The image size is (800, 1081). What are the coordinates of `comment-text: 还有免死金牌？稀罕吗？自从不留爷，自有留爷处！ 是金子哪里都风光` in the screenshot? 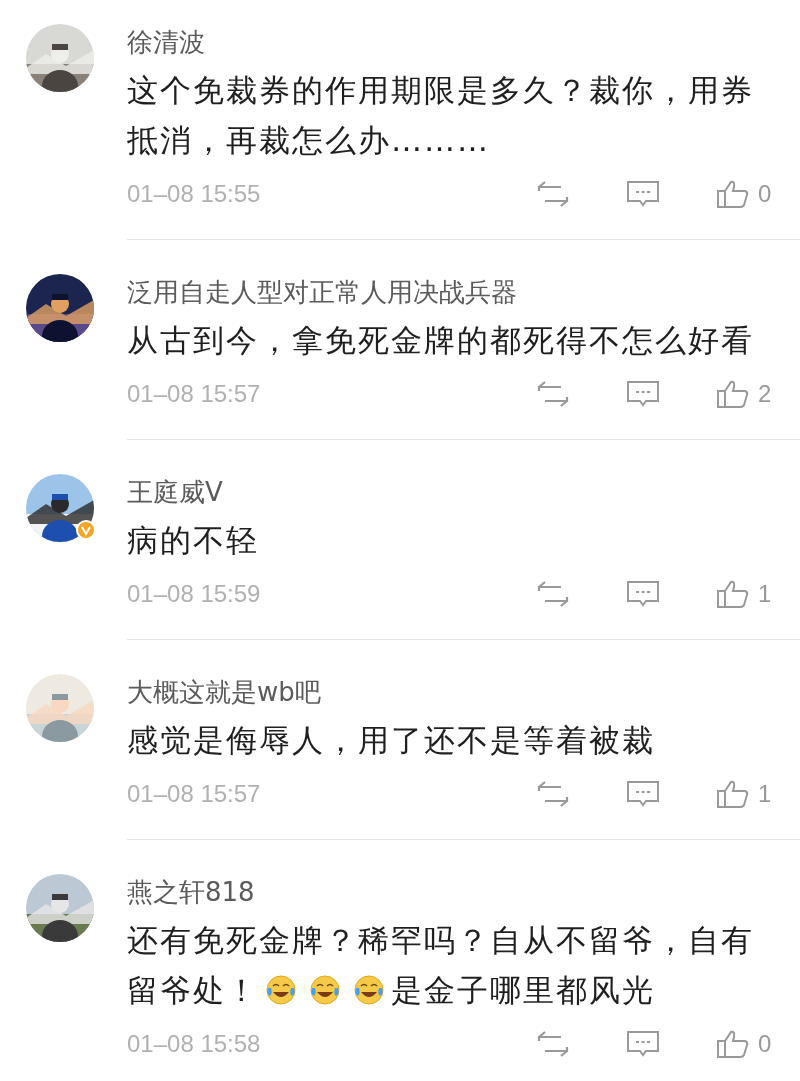 It's located at (441, 965).